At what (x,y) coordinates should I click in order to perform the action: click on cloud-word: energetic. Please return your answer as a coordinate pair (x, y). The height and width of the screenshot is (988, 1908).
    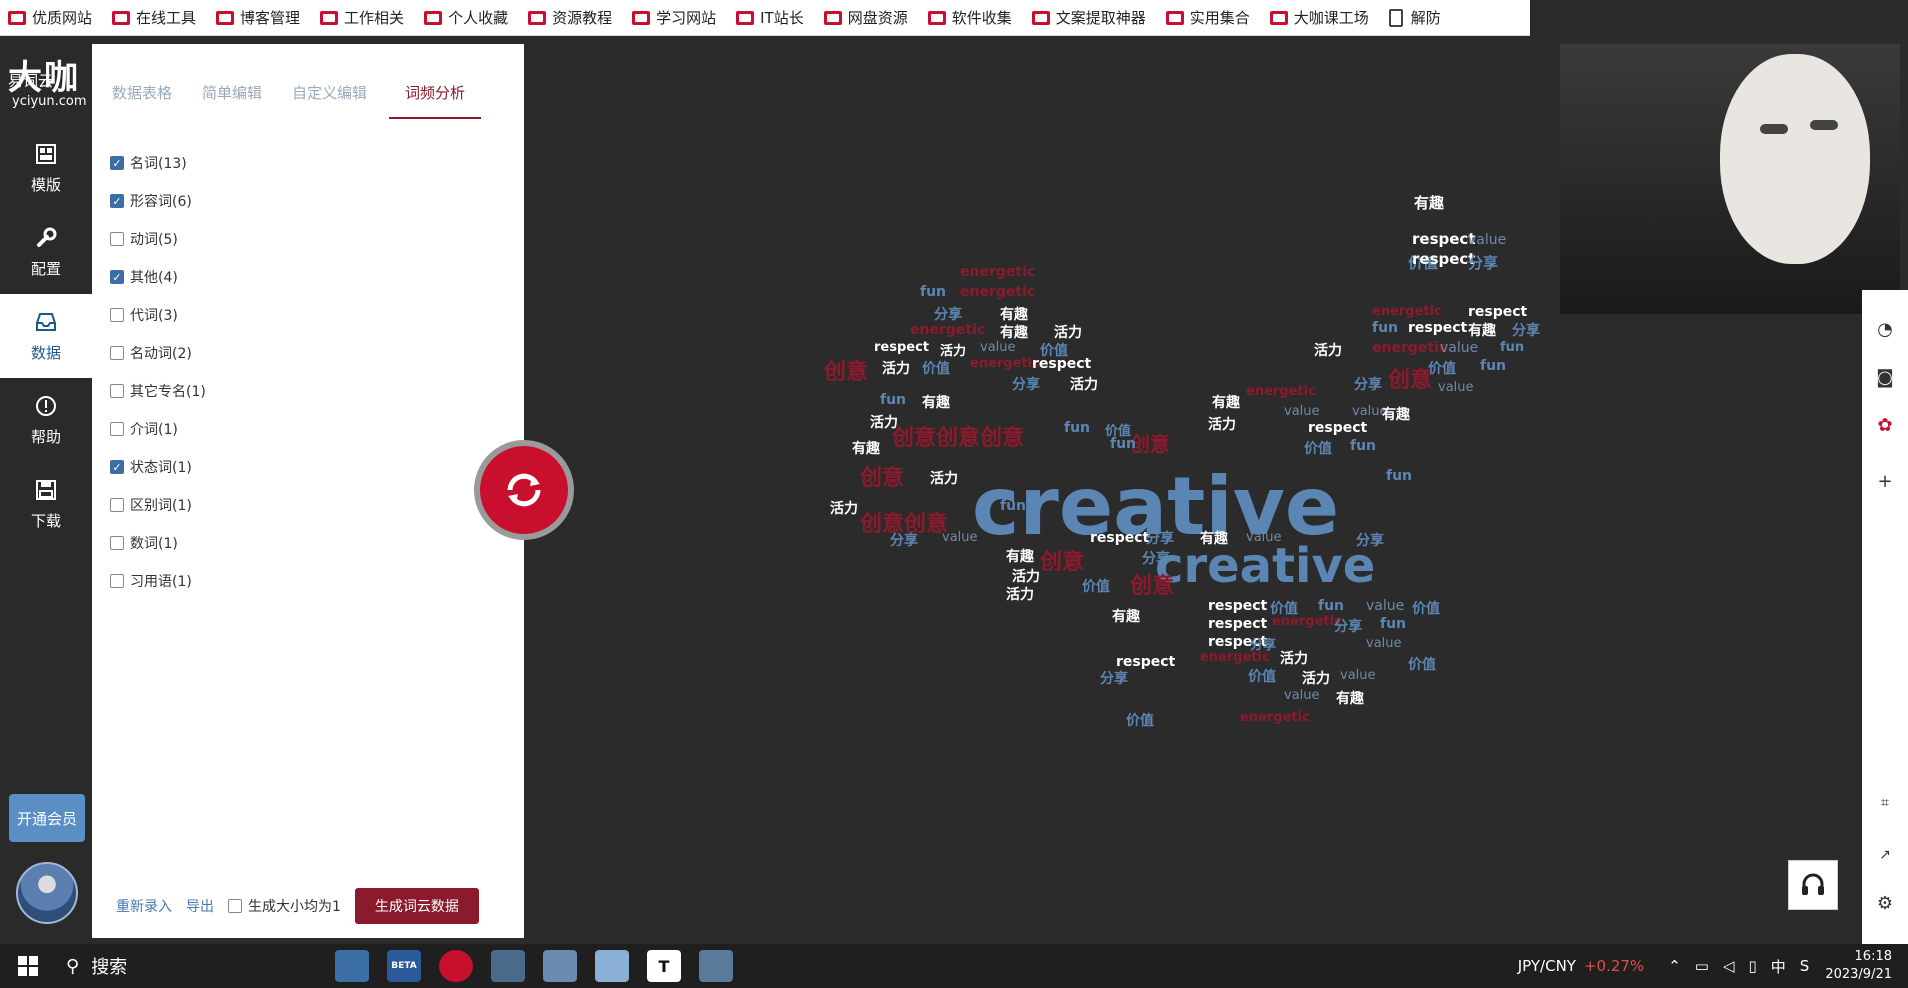
    Looking at the image, I should click on (948, 330).